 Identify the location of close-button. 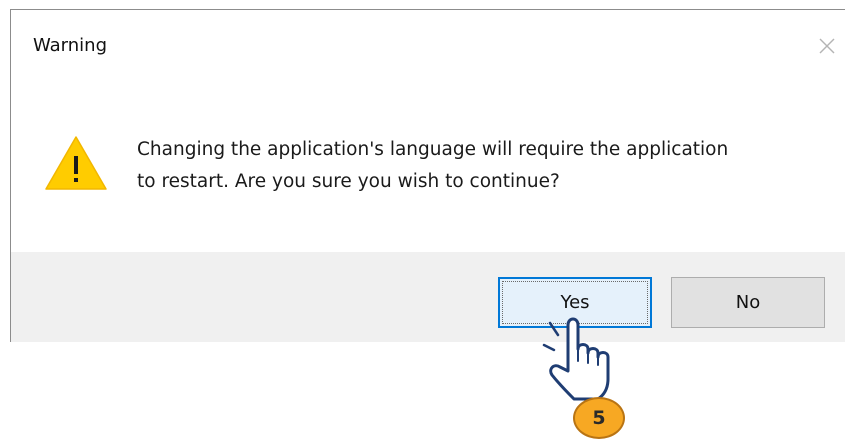
(827, 46).